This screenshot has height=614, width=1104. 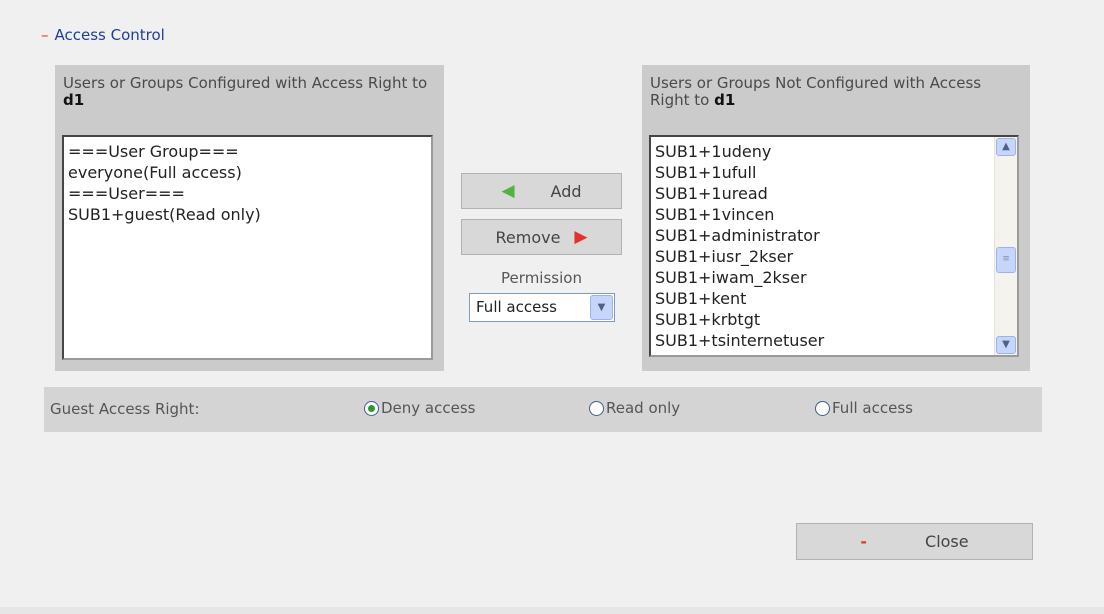 I want to click on list-item: everyone(Full access), so click(x=247, y=172).